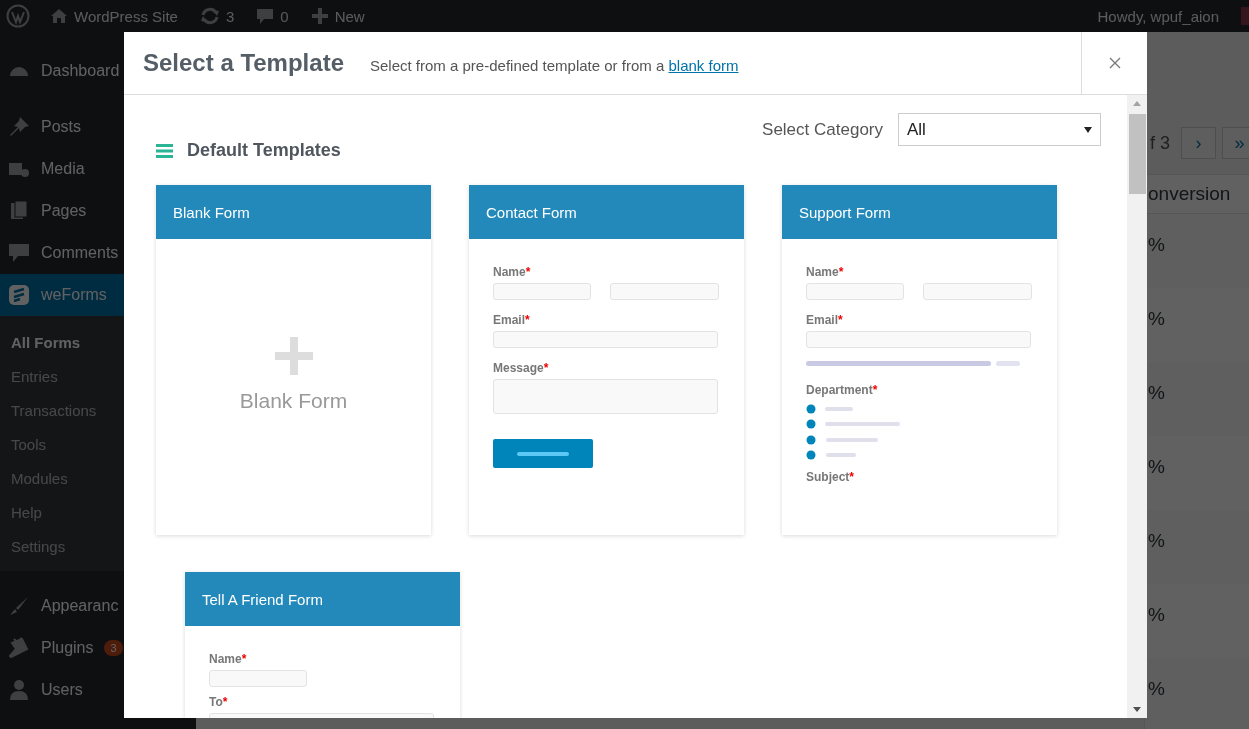 This screenshot has height=729, width=1249. What do you see at coordinates (114, 16) in the screenshot?
I see `site-name-link: WordPress Site` at bounding box center [114, 16].